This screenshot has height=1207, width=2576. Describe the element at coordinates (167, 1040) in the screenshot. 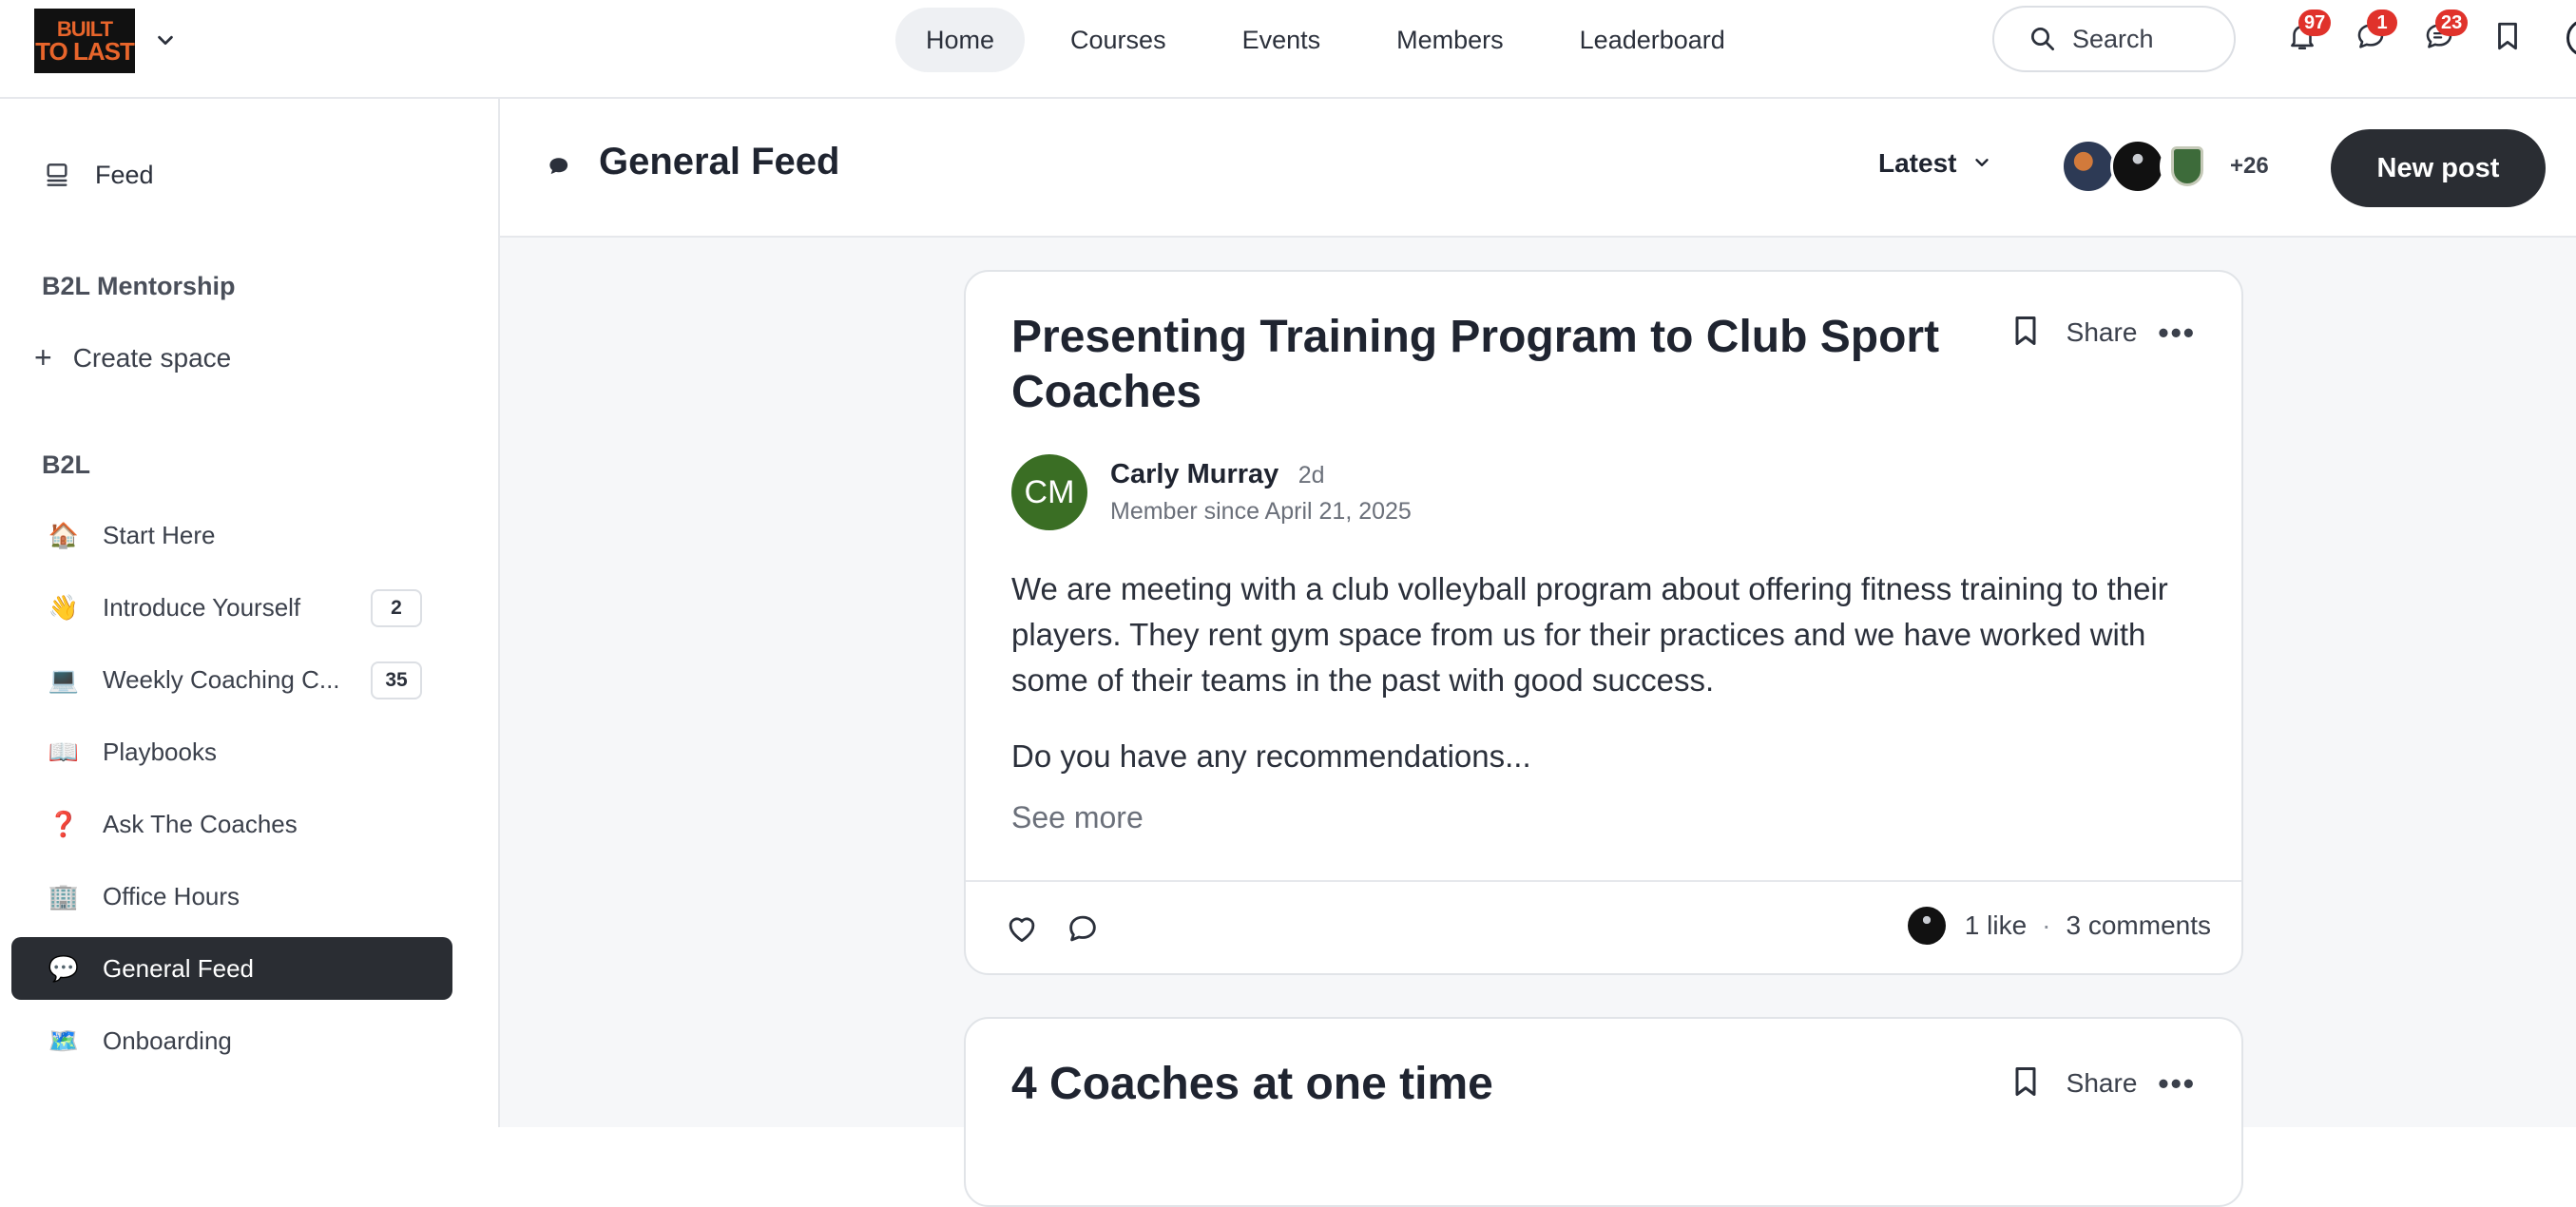

I see `sidebar-item-label: Onboarding` at that location.